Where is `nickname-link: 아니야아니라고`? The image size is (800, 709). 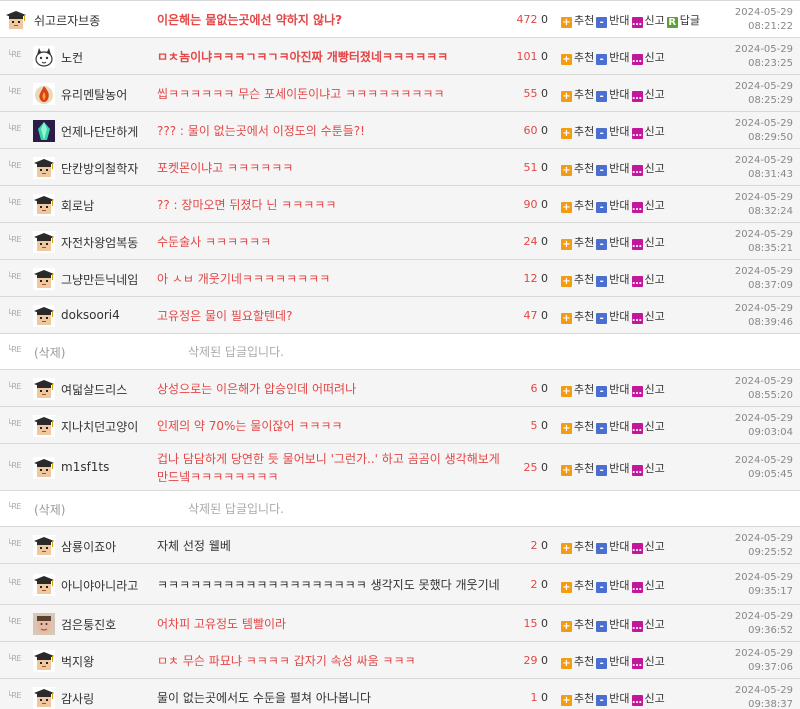
nickname-link: 아니야아니라고 is located at coordinates (99, 585).